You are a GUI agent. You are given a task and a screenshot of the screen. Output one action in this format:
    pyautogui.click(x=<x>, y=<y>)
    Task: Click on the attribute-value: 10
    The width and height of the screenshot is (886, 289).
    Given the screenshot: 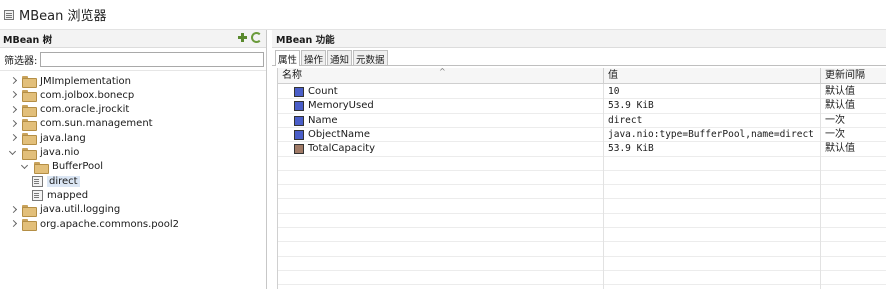 What is the action you would take?
    pyautogui.click(x=712, y=92)
    